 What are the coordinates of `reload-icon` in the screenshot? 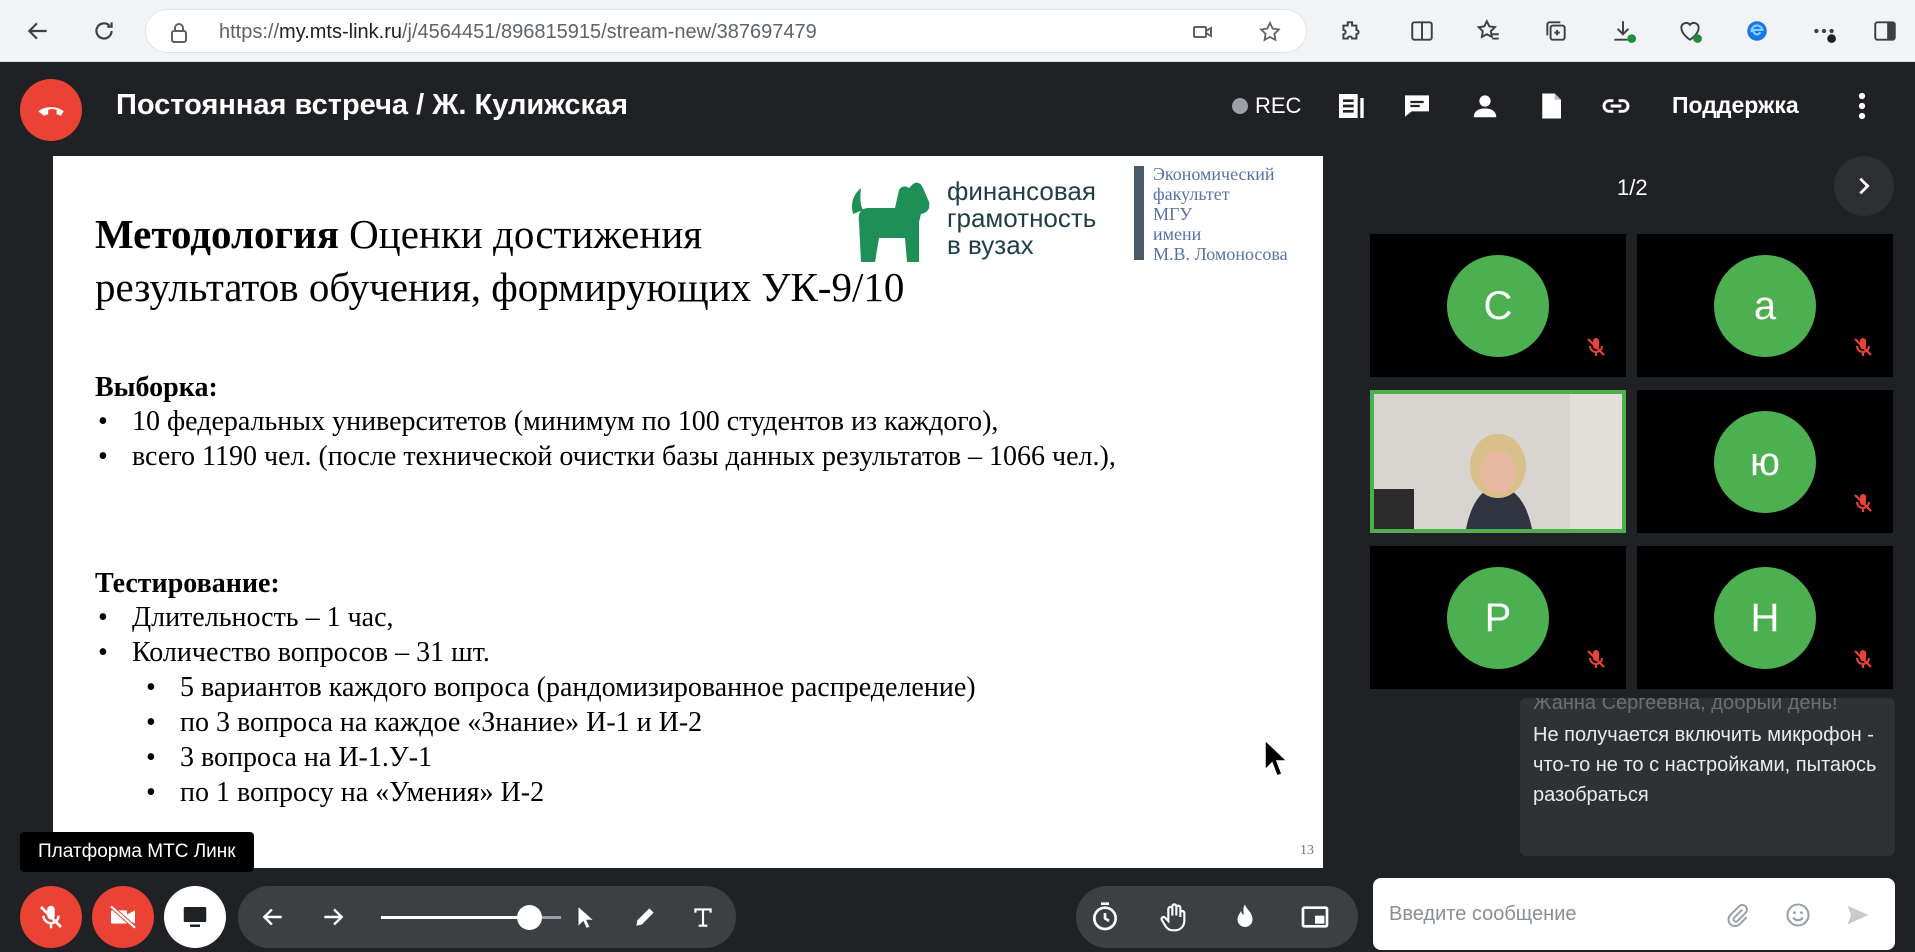 It's located at (104, 31).